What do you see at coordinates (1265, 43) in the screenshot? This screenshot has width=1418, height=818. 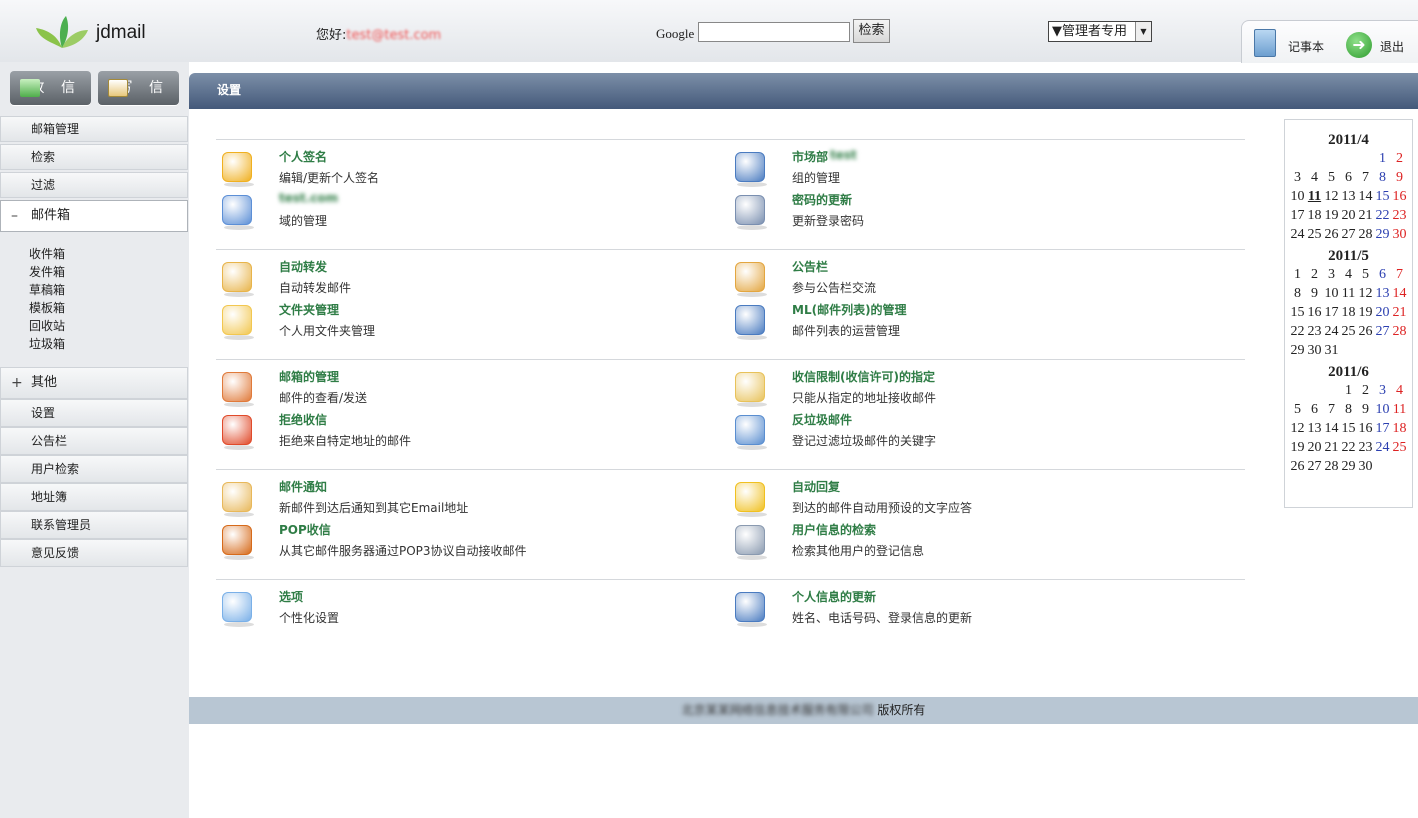 I see `notebook-icon` at bounding box center [1265, 43].